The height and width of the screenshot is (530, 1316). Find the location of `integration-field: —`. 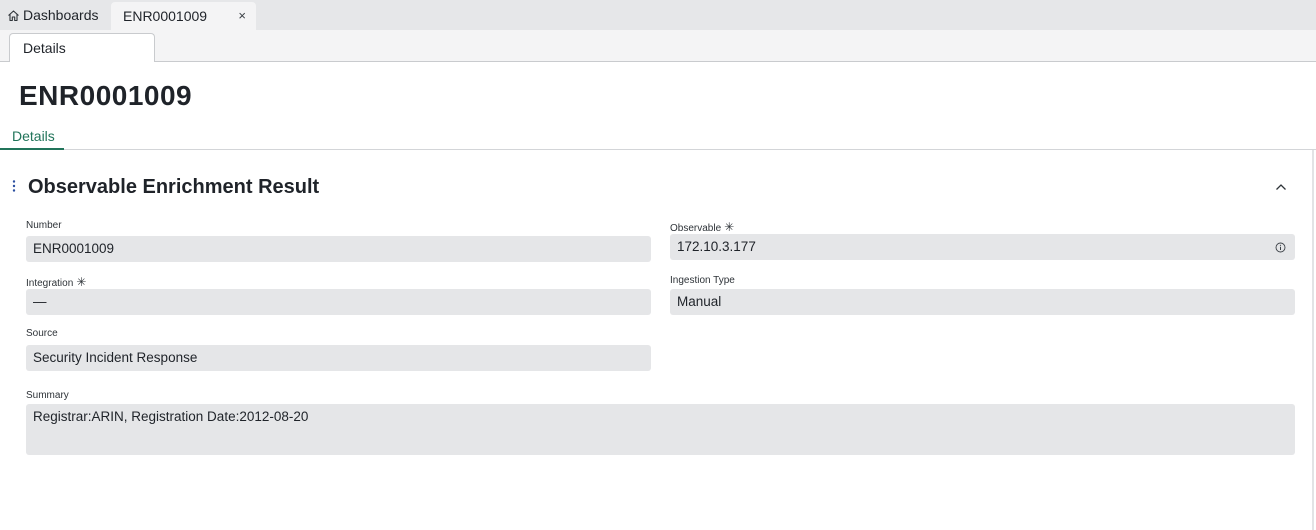

integration-field: — is located at coordinates (338, 302).